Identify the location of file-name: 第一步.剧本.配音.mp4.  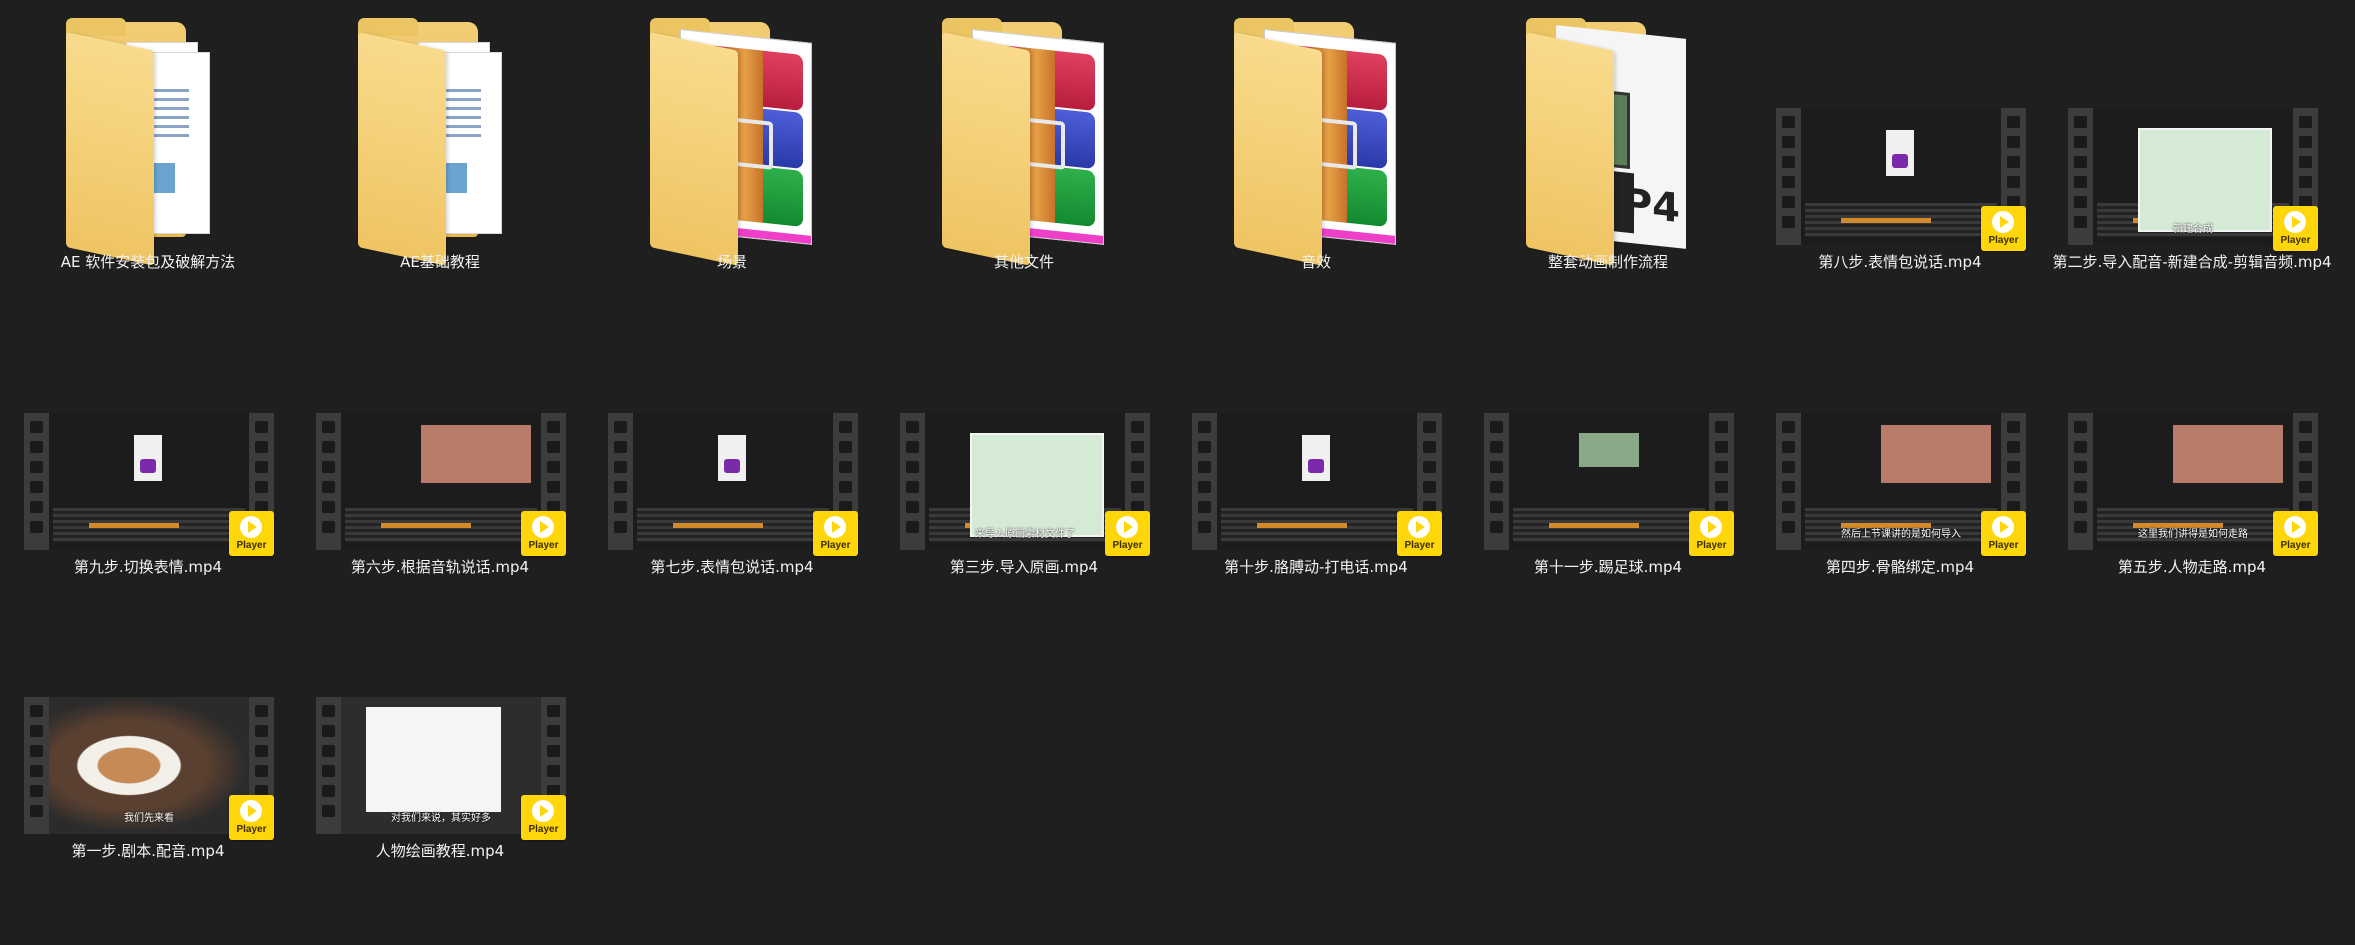
(148, 851).